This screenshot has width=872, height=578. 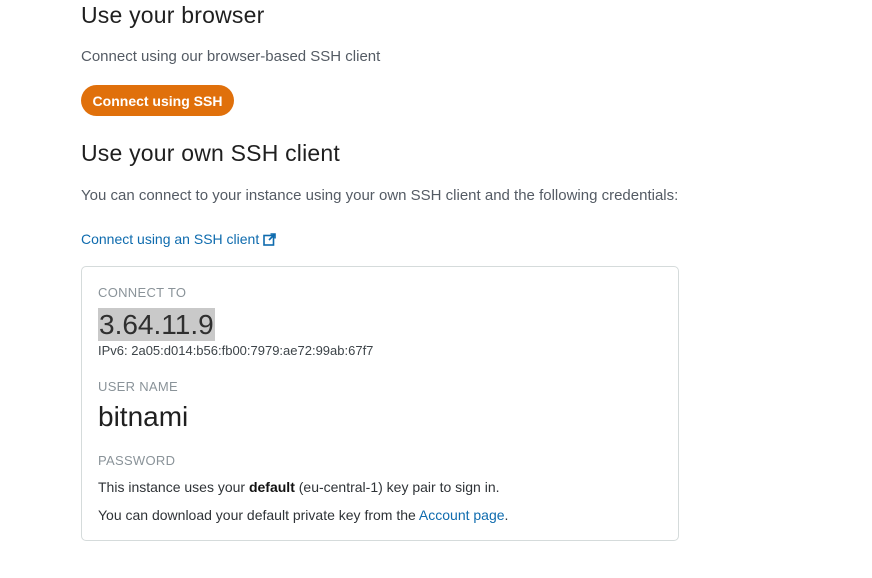 What do you see at coordinates (271, 487) in the screenshot?
I see `key-pair-default-bold: default` at bounding box center [271, 487].